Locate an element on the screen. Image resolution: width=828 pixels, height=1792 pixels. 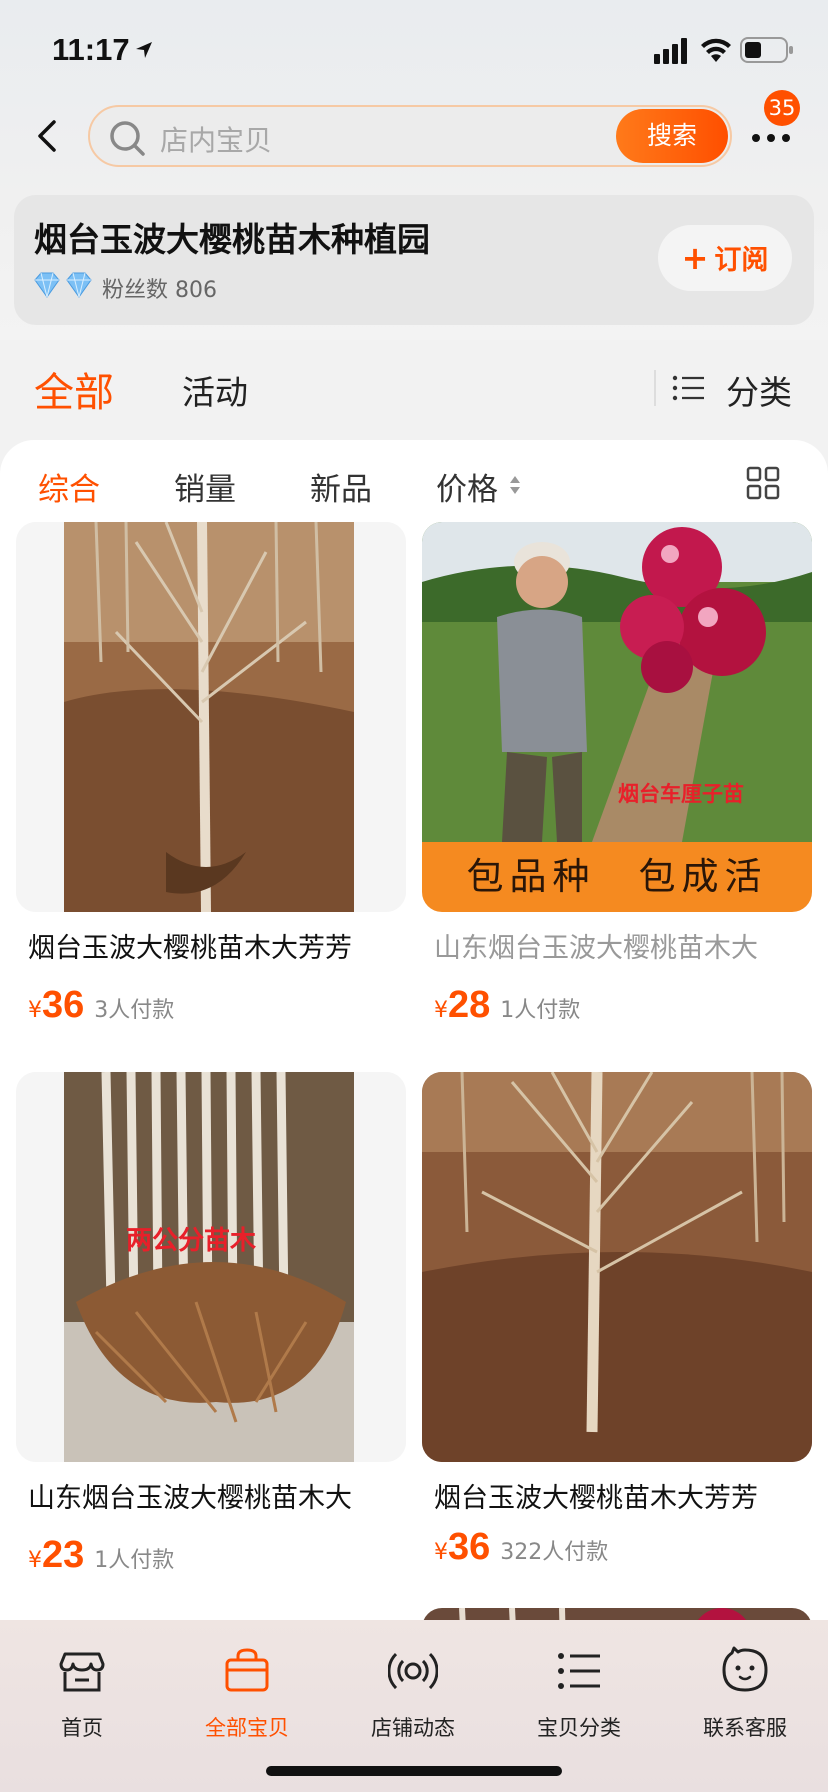
nav-all-items: 全部宝贝 is located at coordinates (247, 1694).